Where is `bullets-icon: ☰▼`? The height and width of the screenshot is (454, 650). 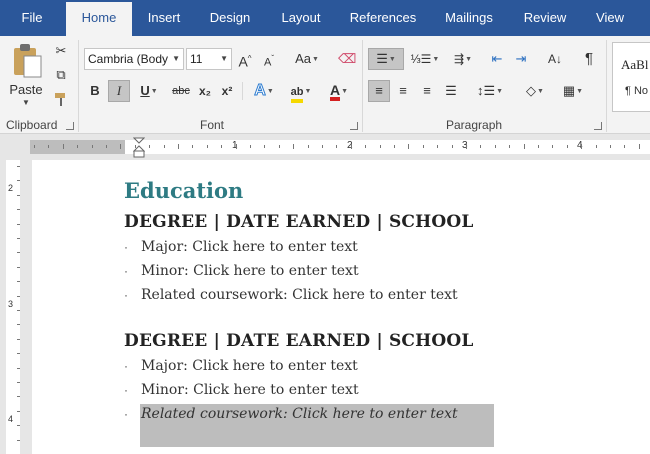
bullets-icon: ☰▼ is located at coordinates (386, 59).